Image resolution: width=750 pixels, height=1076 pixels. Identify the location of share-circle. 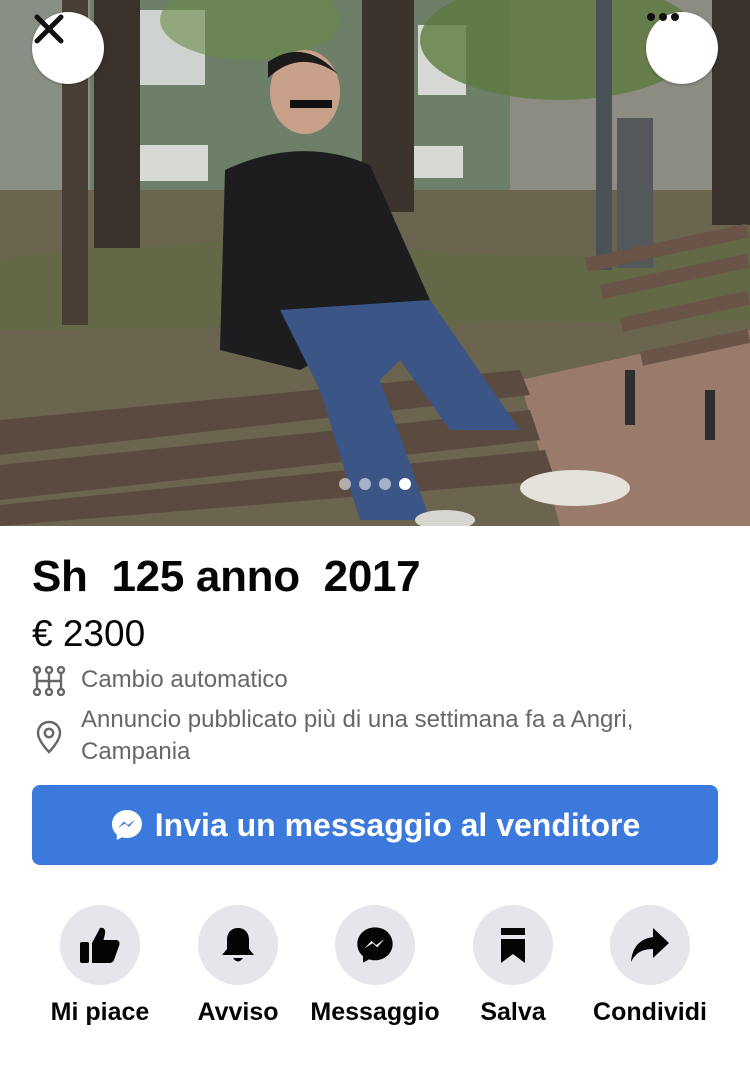
(650, 945).